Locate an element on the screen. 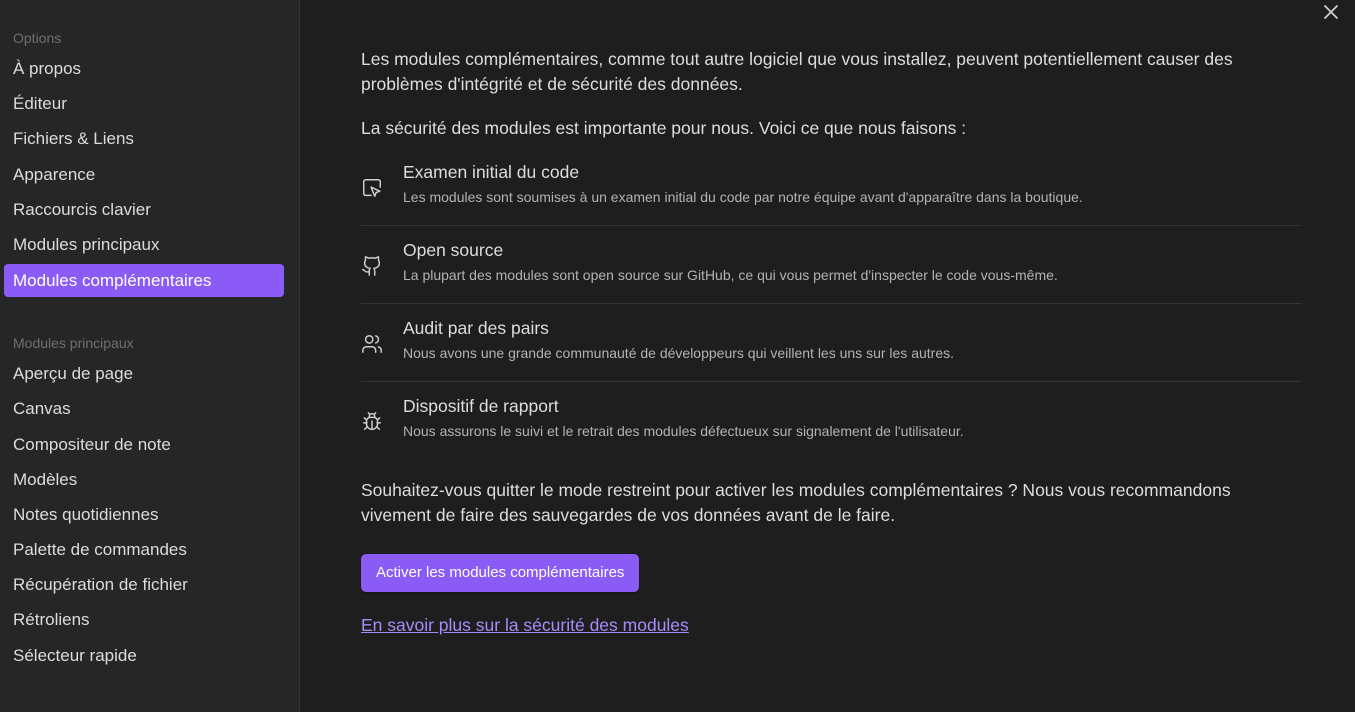  feature-title: Open source is located at coordinates (453, 250).